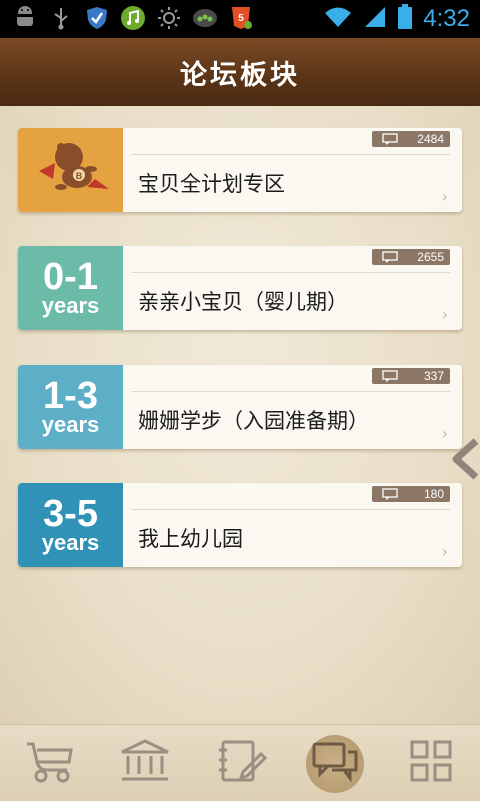 The width and height of the screenshot is (480, 801). Describe the element at coordinates (211, 184) in the screenshot. I see `forum-title: 宝贝全计划专区` at that location.